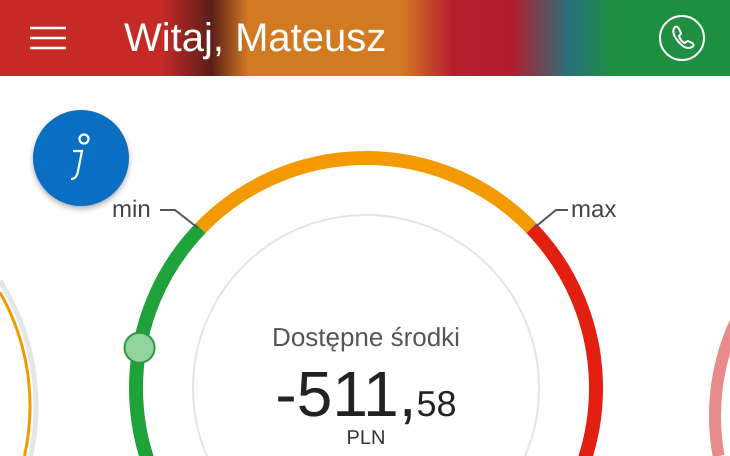 The height and width of the screenshot is (456, 730). I want to click on min-label: min, so click(131, 210).